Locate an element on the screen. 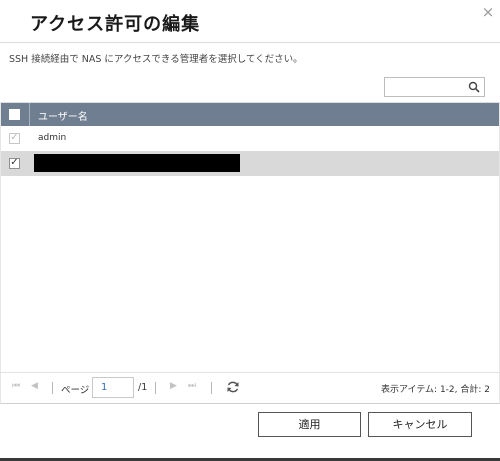 Image resolution: width=500 pixels, height=461 pixels. redacted-username is located at coordinates (137, 163).